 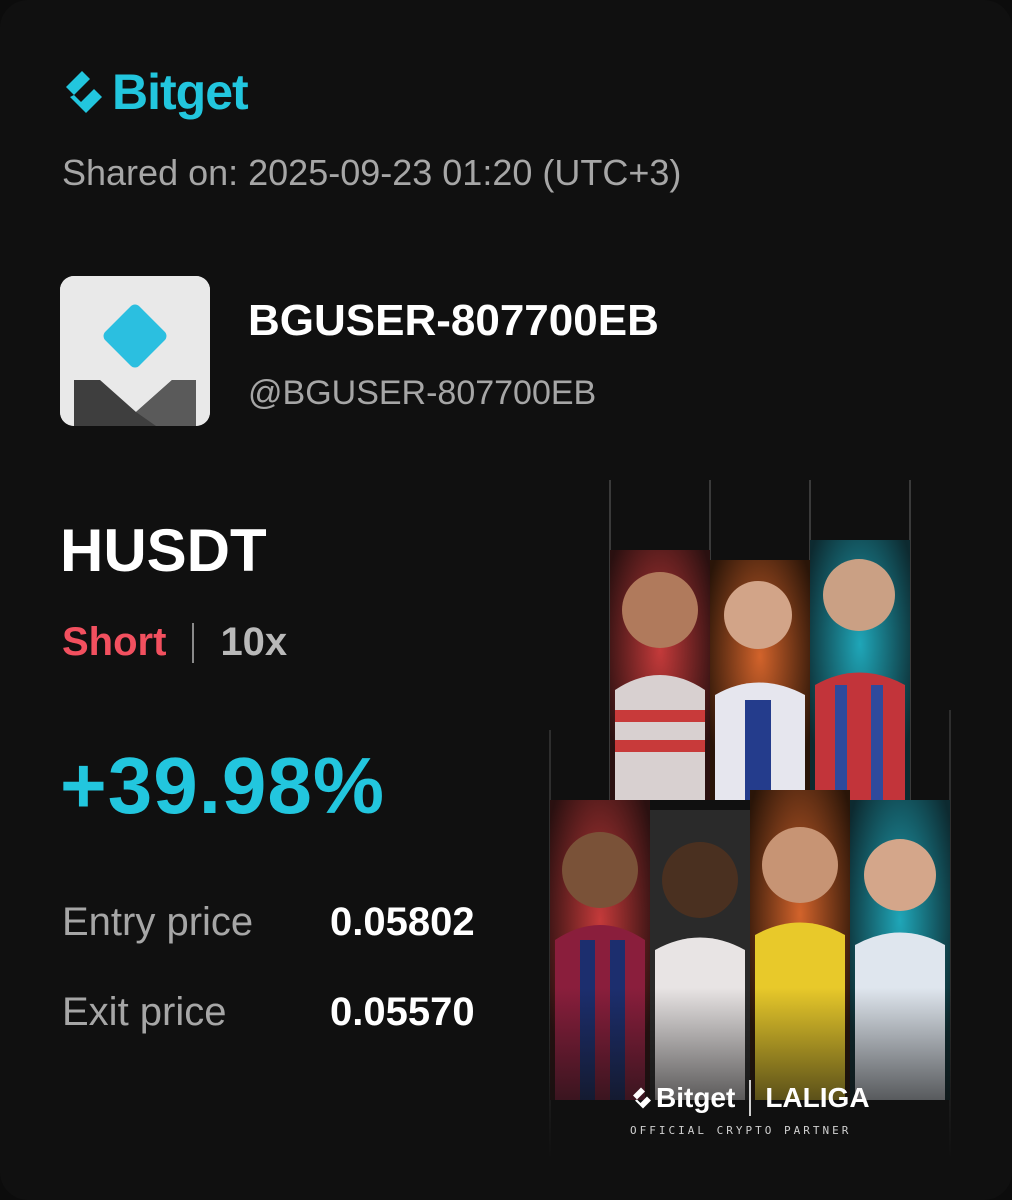 I want to click on shared-timestamp: Shared on: 2025-09-23 01:20 (UTC+3), so click(x=372, y=172).